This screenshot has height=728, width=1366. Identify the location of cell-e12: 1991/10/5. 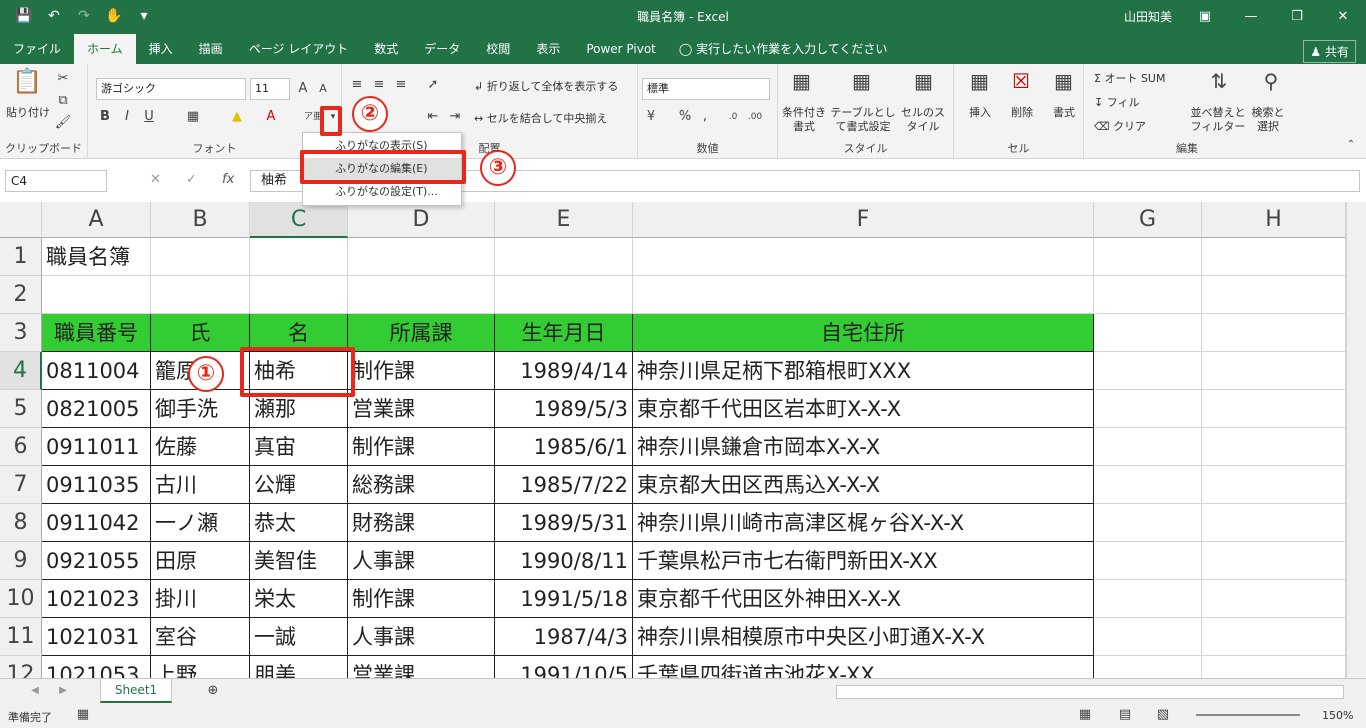
(564, 667).